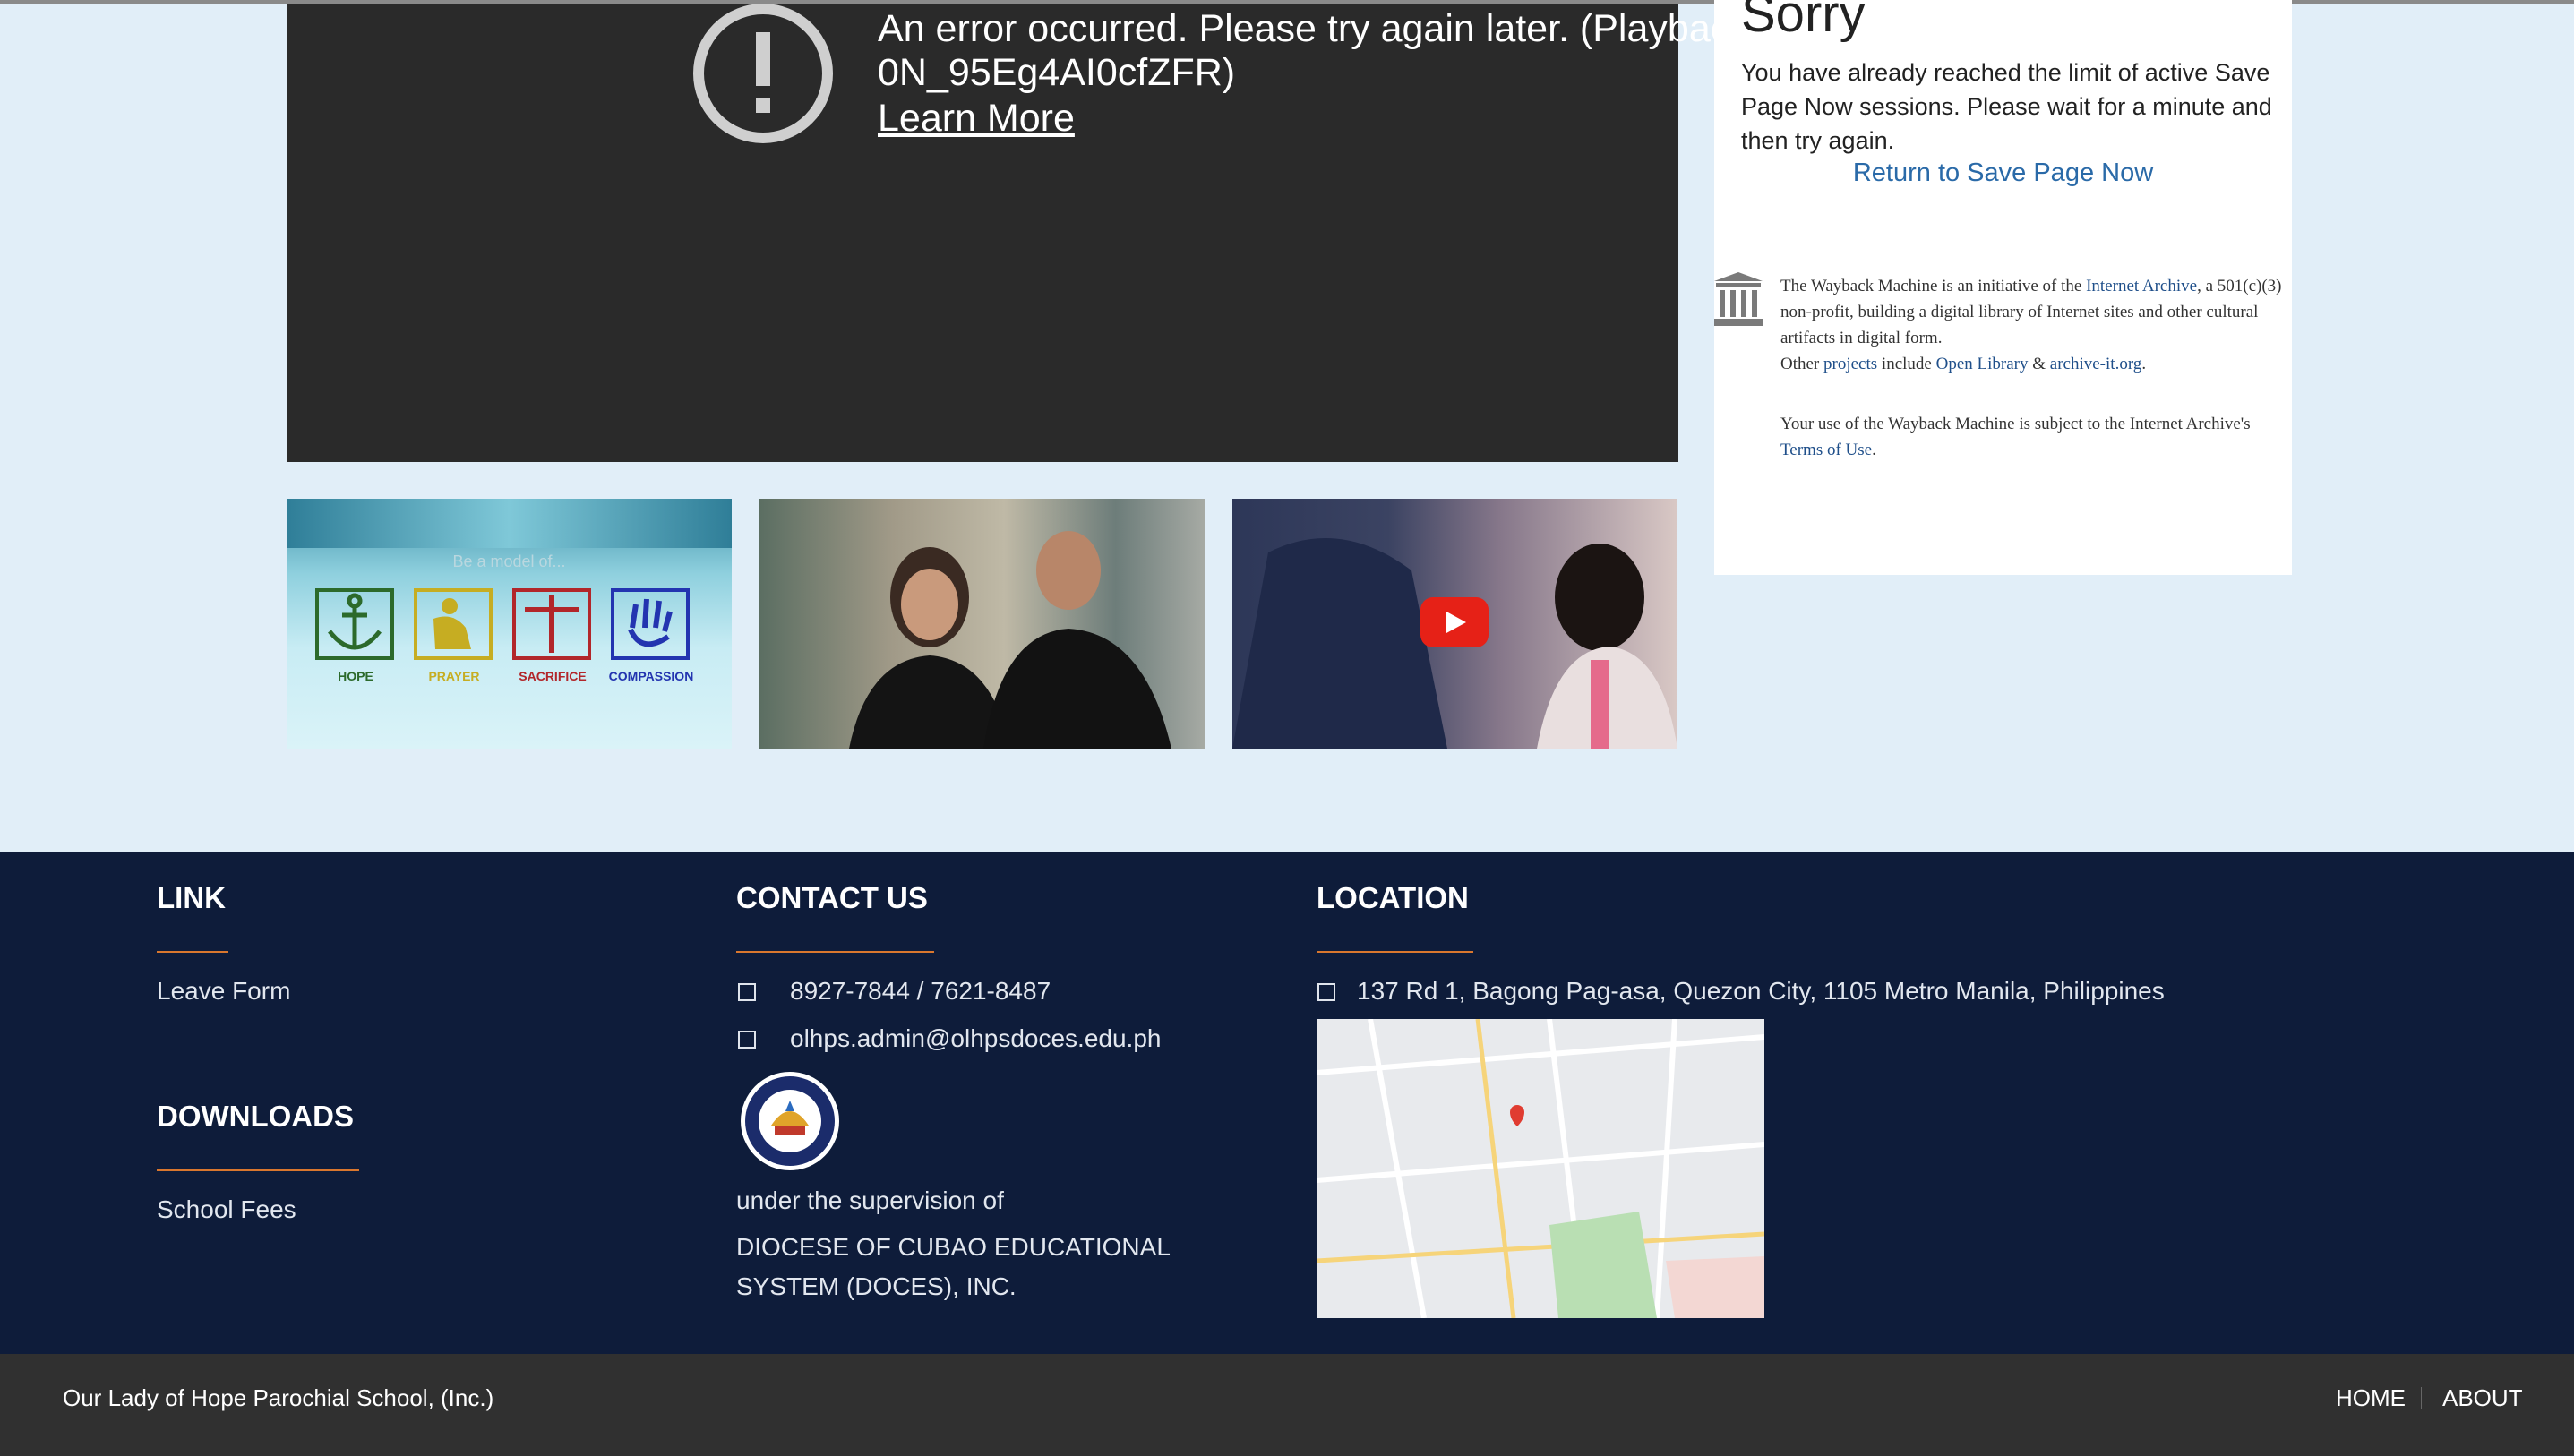 Image resolution: width=2574 pixels, height=1456 pixels. Describe the element at coordinates (876, 1286) in the screenshot. I see `diocese-name-line2: SYSTEM (DOCES), INC.` at that location.